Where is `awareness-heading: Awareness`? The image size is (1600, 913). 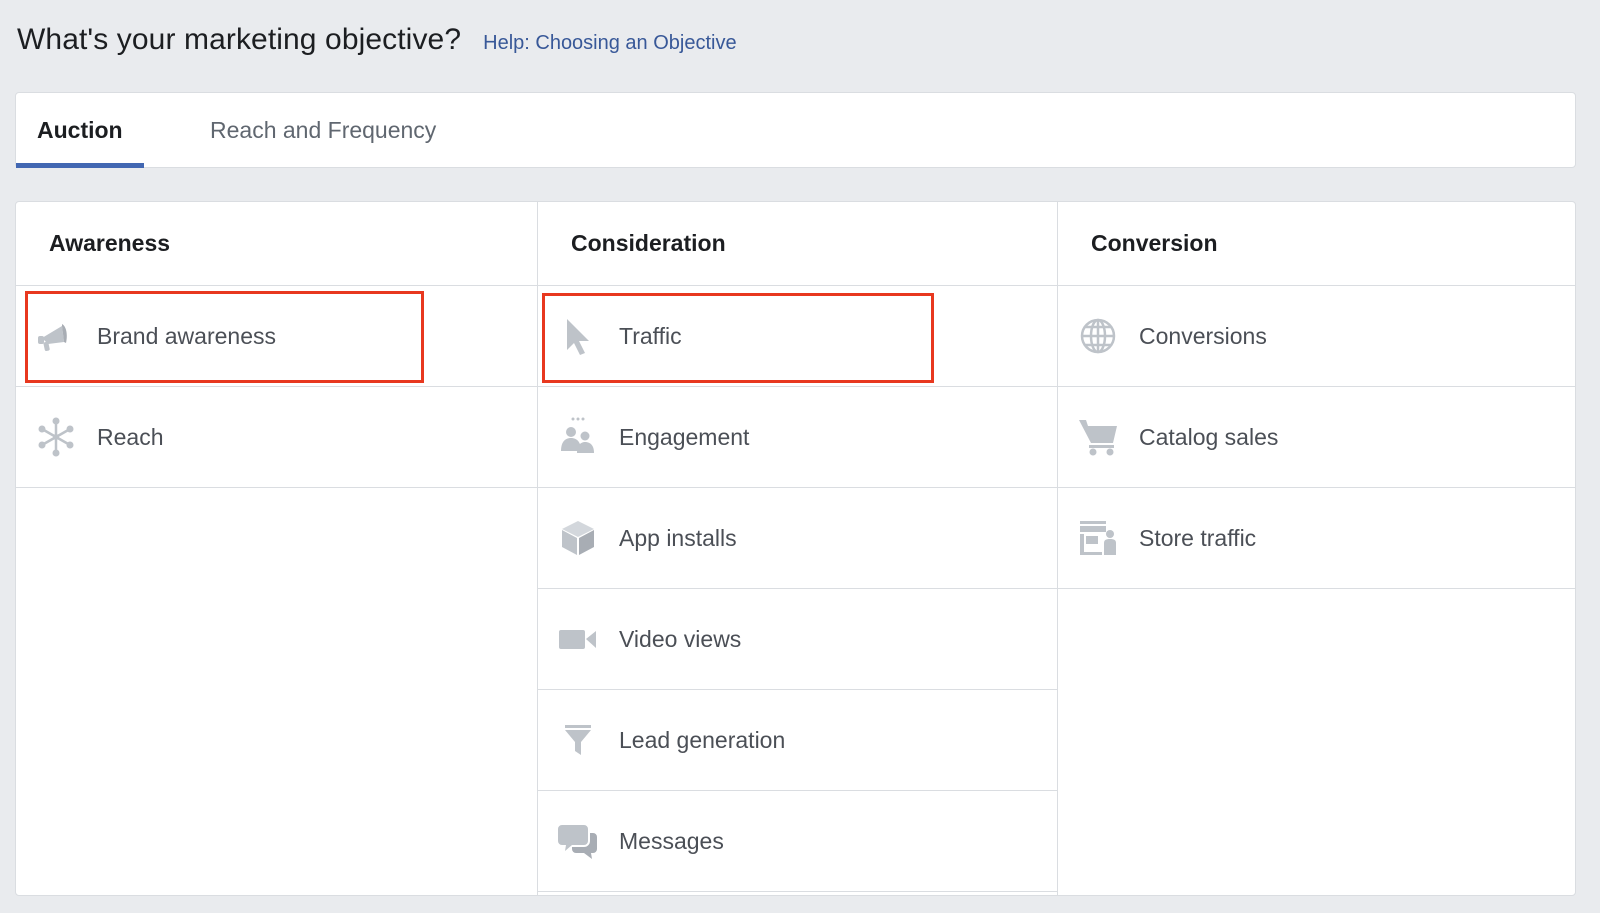 awareness-heading: Awareness is located at coordinates (276, 244).